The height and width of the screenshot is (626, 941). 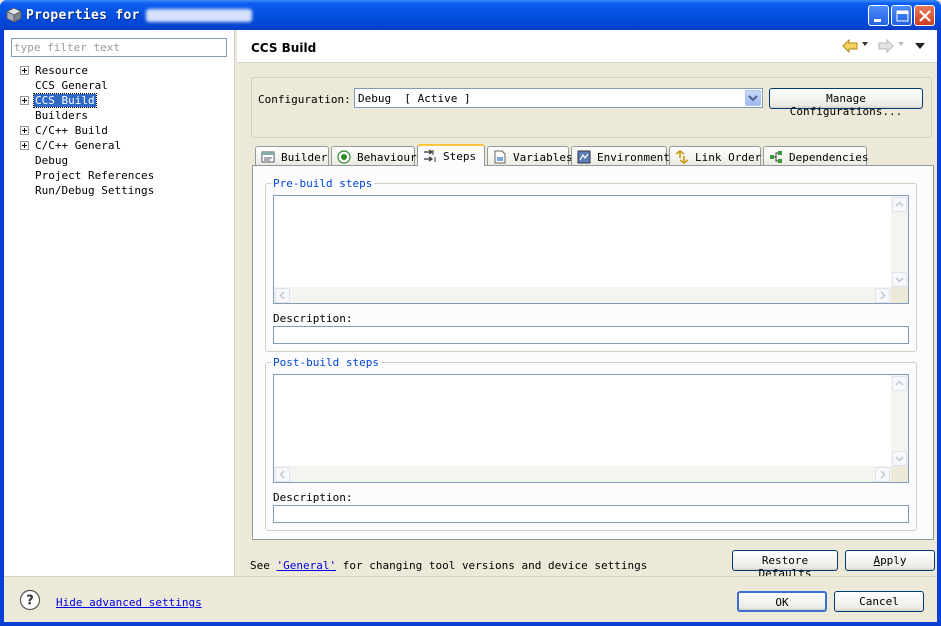 I want to click on chevron-up-icon, so click(x=899, y=383).